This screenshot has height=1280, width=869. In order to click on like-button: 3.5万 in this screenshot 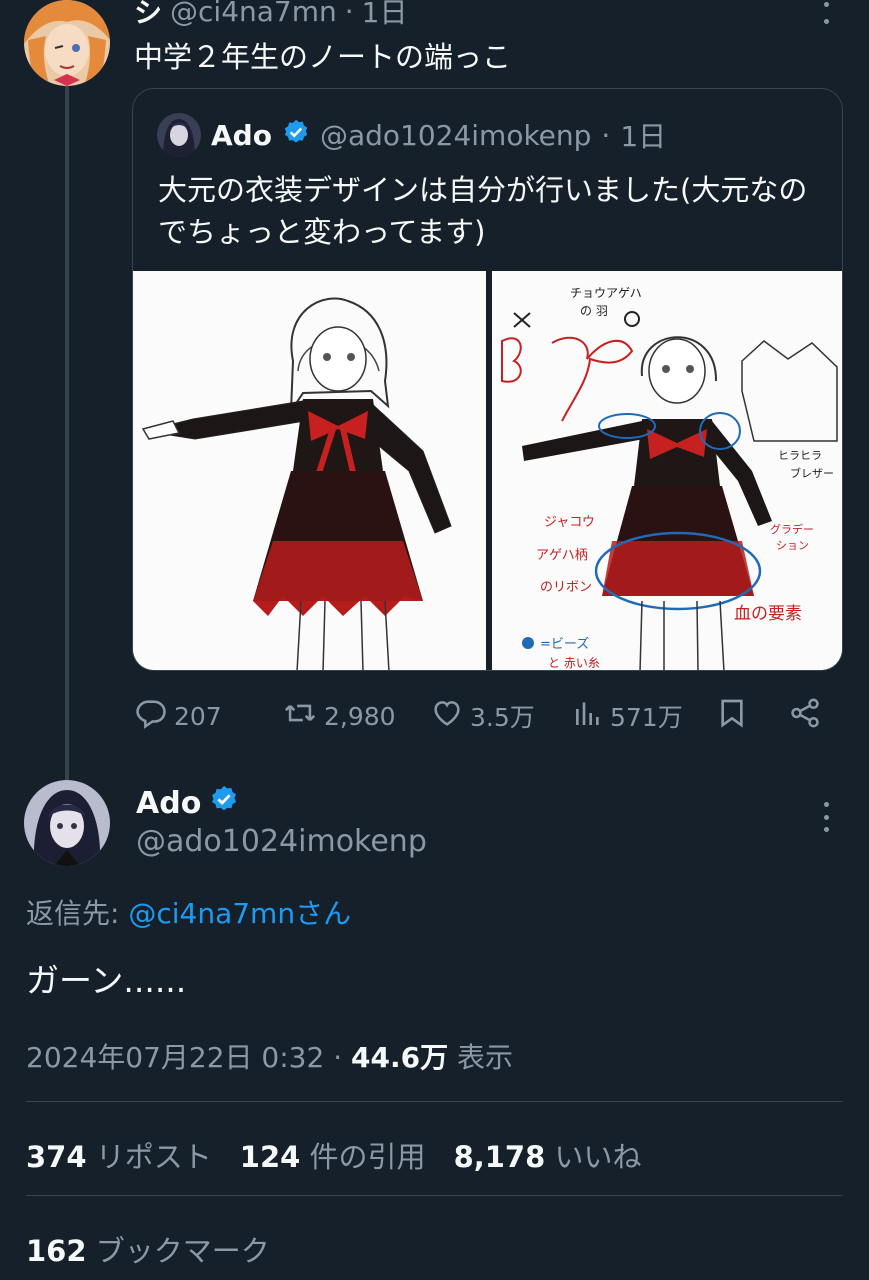, I will do `click(482, 716)`.